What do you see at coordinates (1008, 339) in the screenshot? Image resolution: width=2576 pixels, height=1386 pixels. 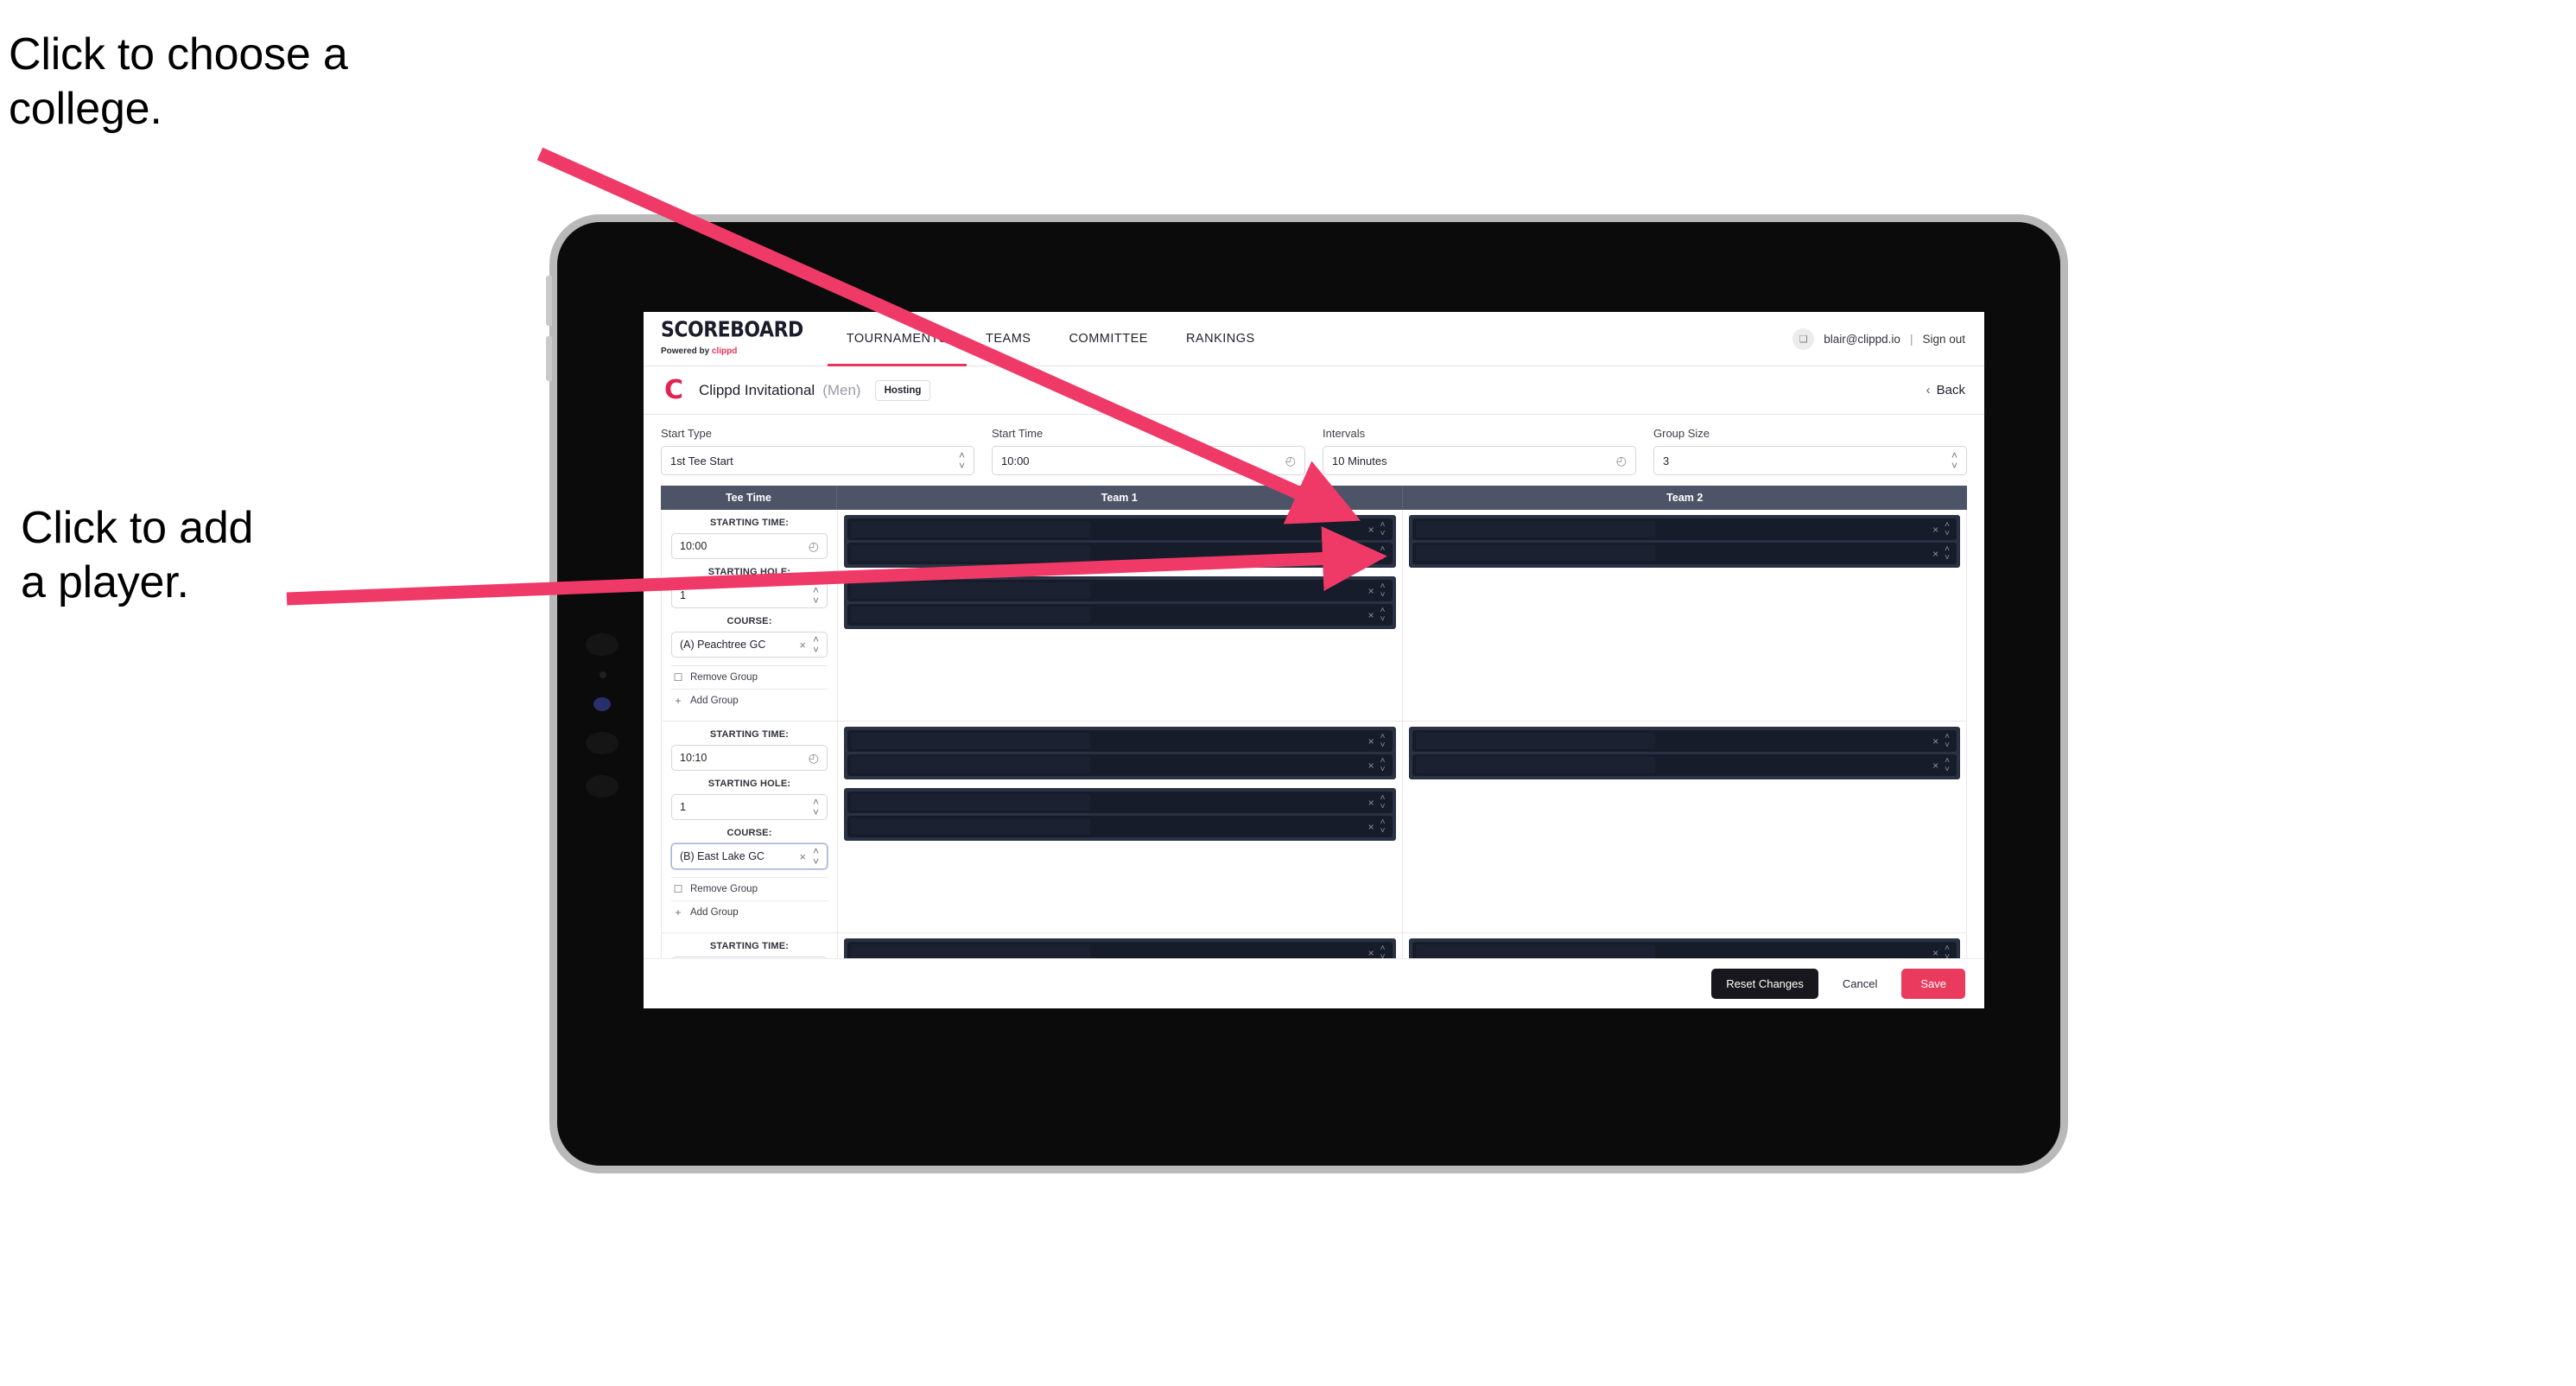 I see `nav-item-teams: TEAMS` at bounding box center [1008, 339].